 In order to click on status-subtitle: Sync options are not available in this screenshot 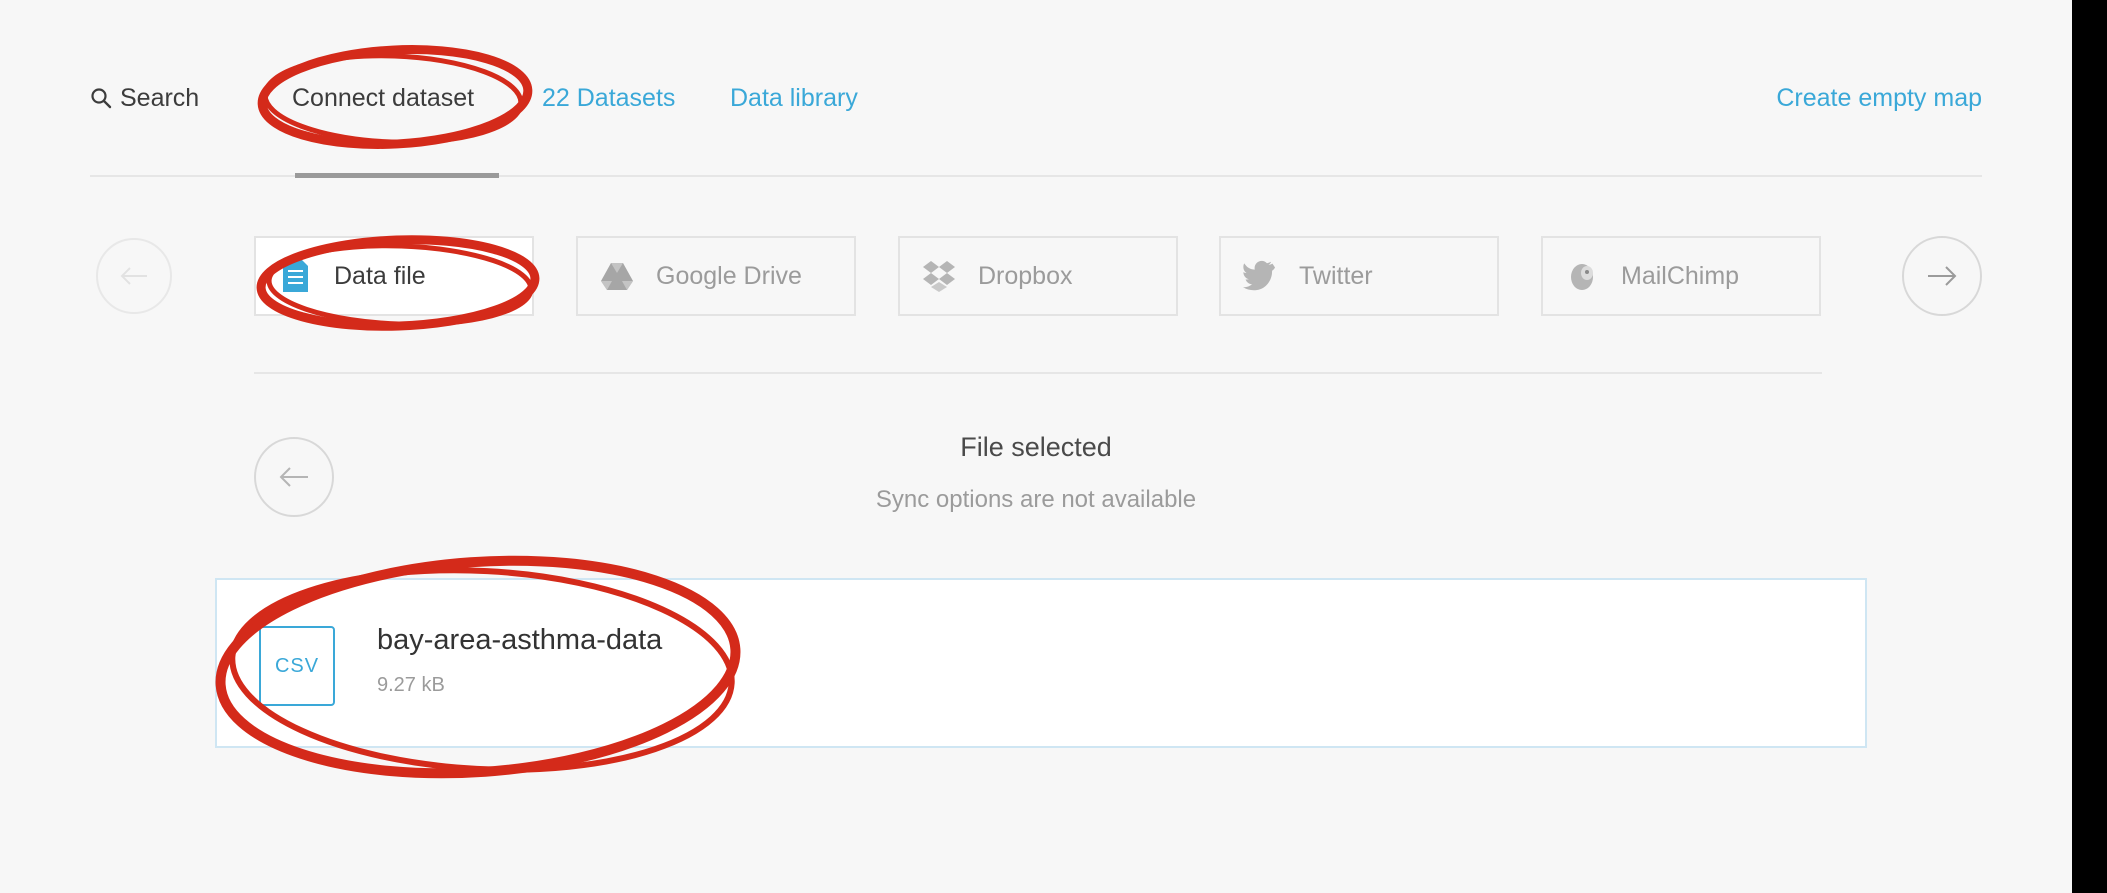, I will do `click(1036, 499)`.